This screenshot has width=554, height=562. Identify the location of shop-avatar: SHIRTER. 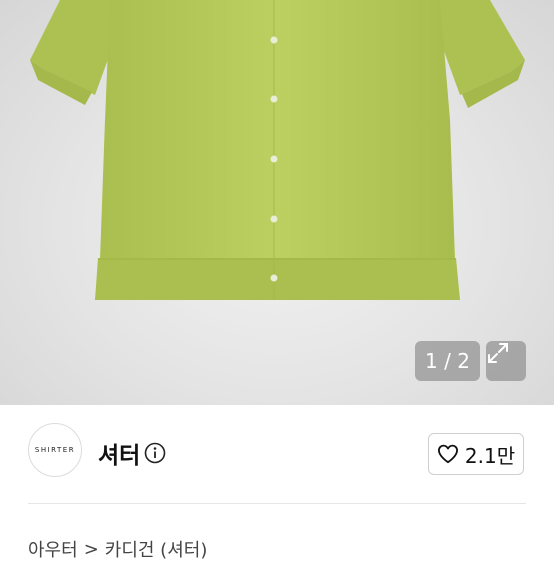
(55, 450).